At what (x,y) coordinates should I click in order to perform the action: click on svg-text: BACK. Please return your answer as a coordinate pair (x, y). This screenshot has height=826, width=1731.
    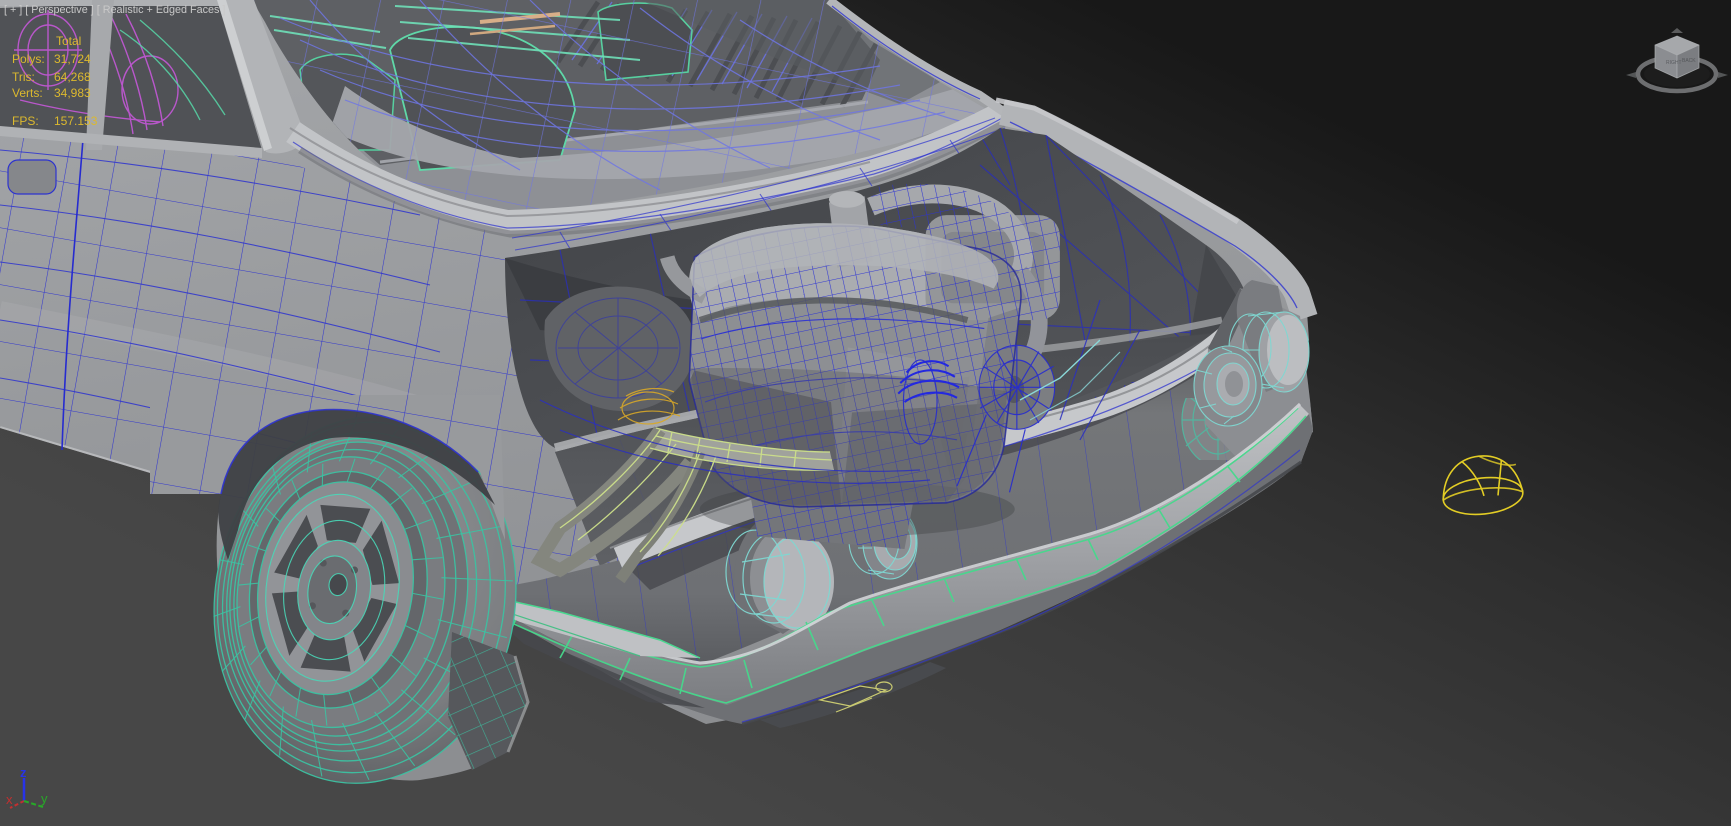
    Looking at the image, I should click on (1689, 61).